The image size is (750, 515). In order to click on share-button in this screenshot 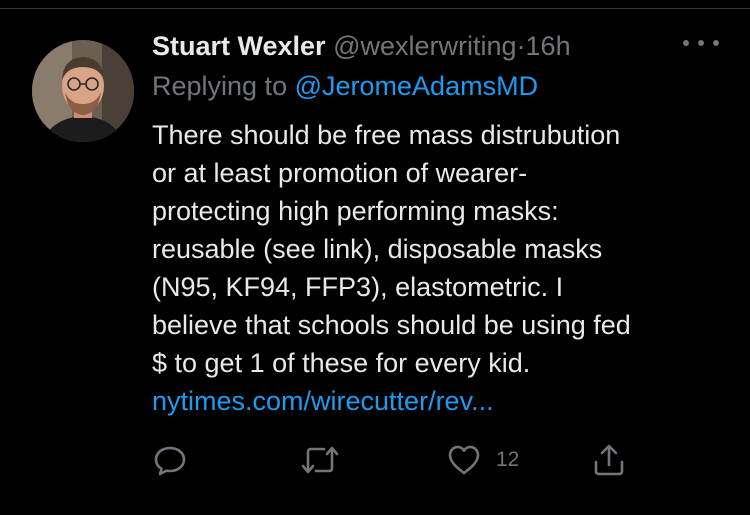, I will do `click(609, 460)`.